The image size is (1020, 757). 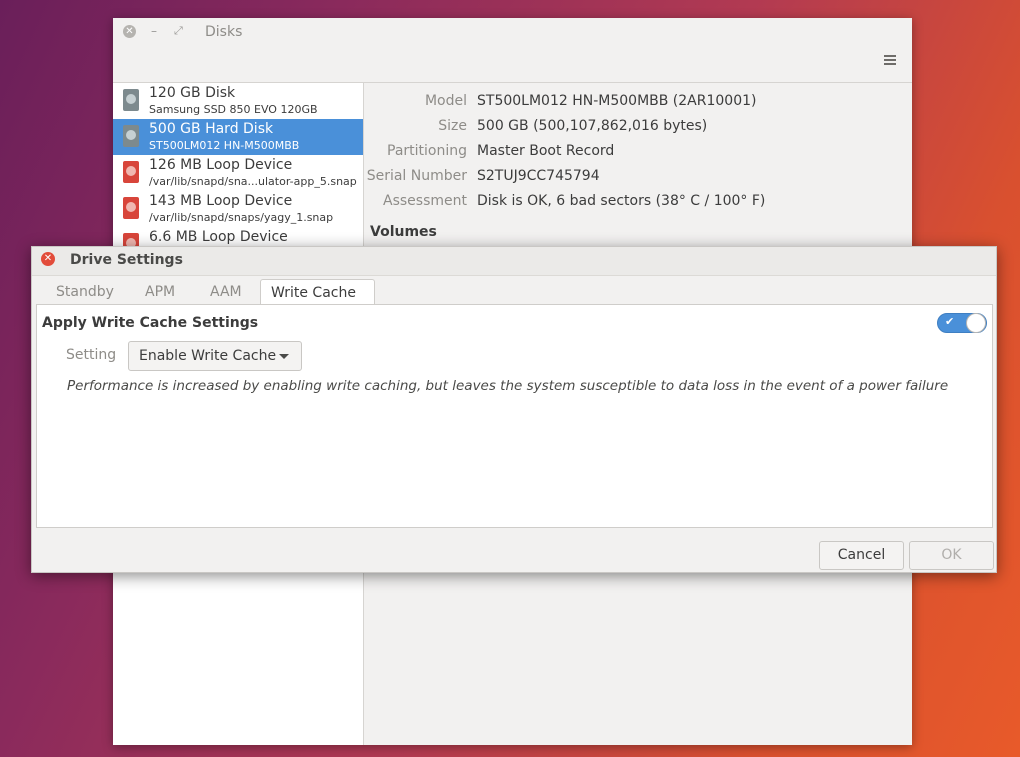 I want to click on apply-settings-heading: Apply Write Cache Settings, so click(x=150, y=323).